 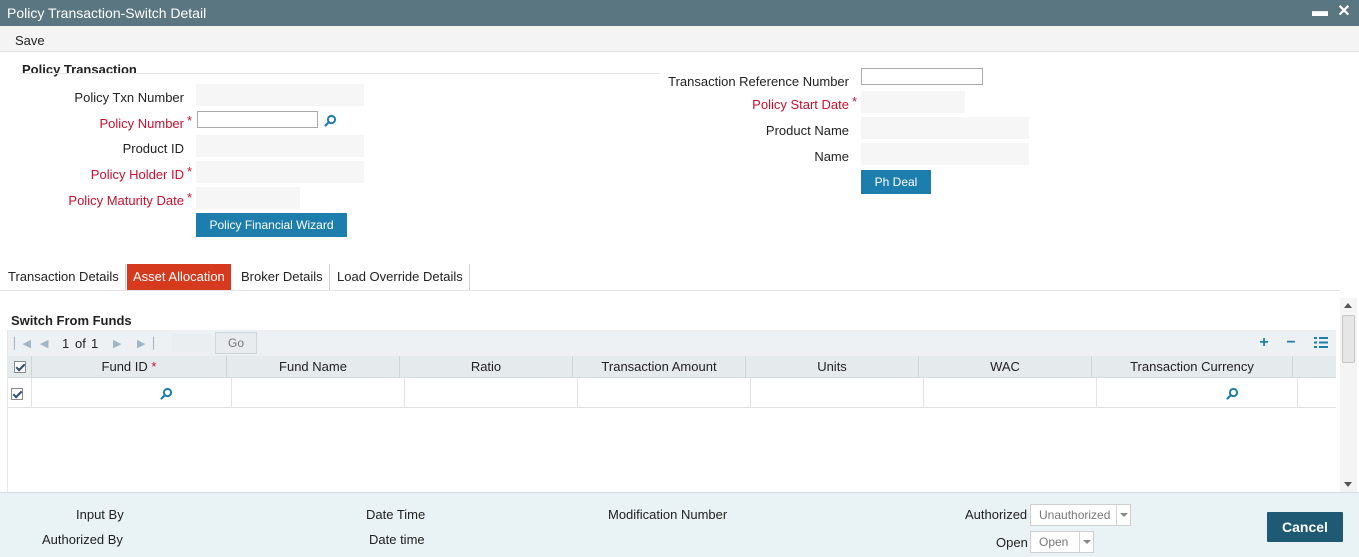 I want to click on open-label: Open, so click(x=1012, y=542).